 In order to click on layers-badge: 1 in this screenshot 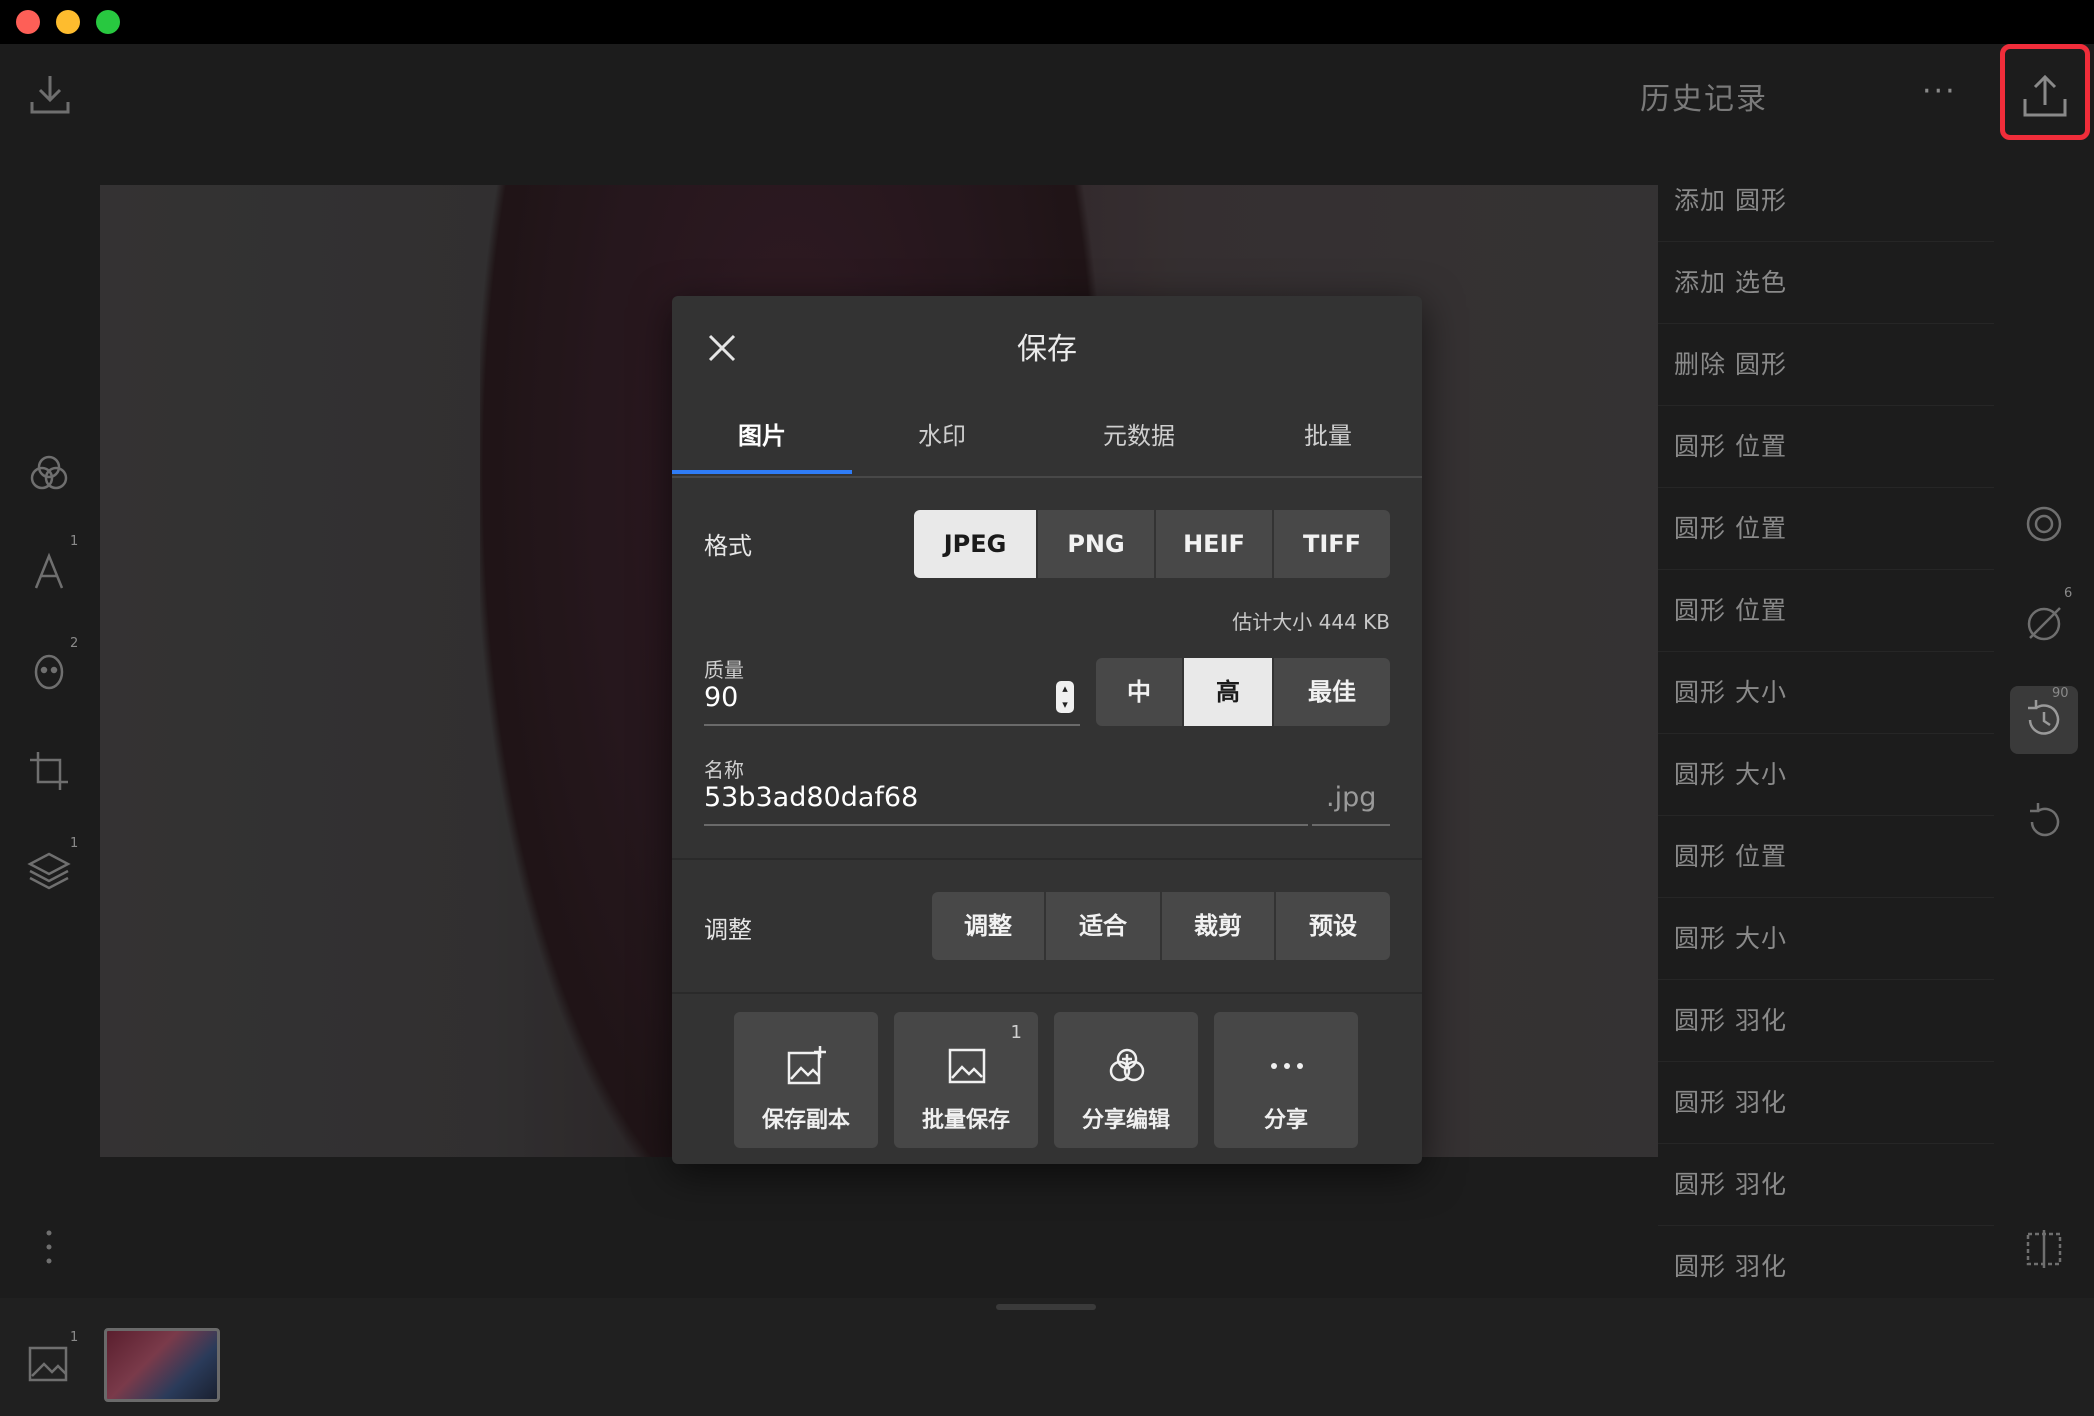, I will do `click(74, 843)`.